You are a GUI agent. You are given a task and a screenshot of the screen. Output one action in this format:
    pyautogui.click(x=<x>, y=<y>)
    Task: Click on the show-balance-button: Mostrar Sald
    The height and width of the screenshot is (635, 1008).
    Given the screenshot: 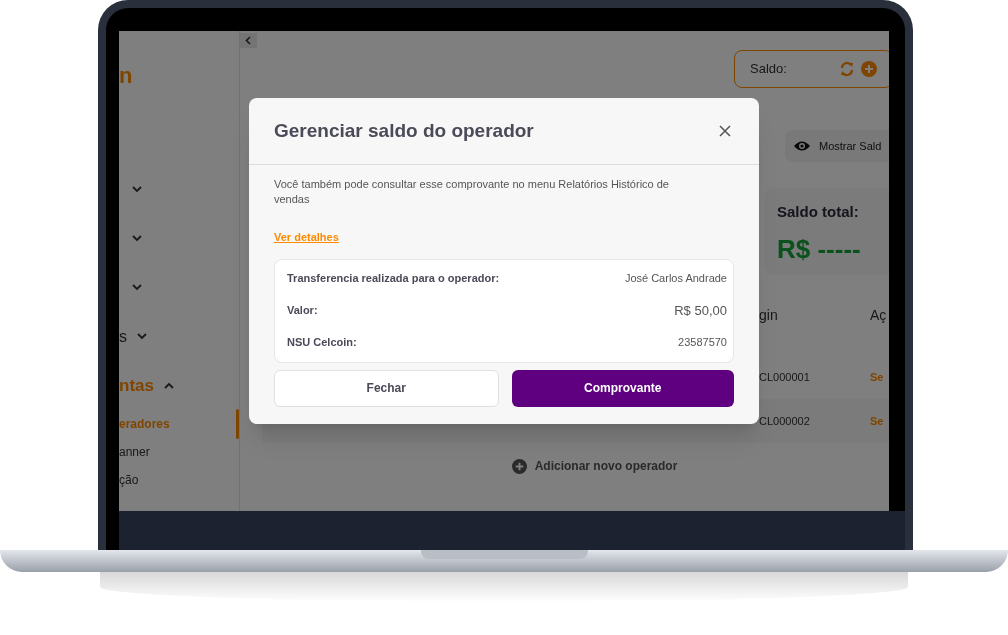 What is the action you would take?
    pyautogui.click(x=837, y=146)
    